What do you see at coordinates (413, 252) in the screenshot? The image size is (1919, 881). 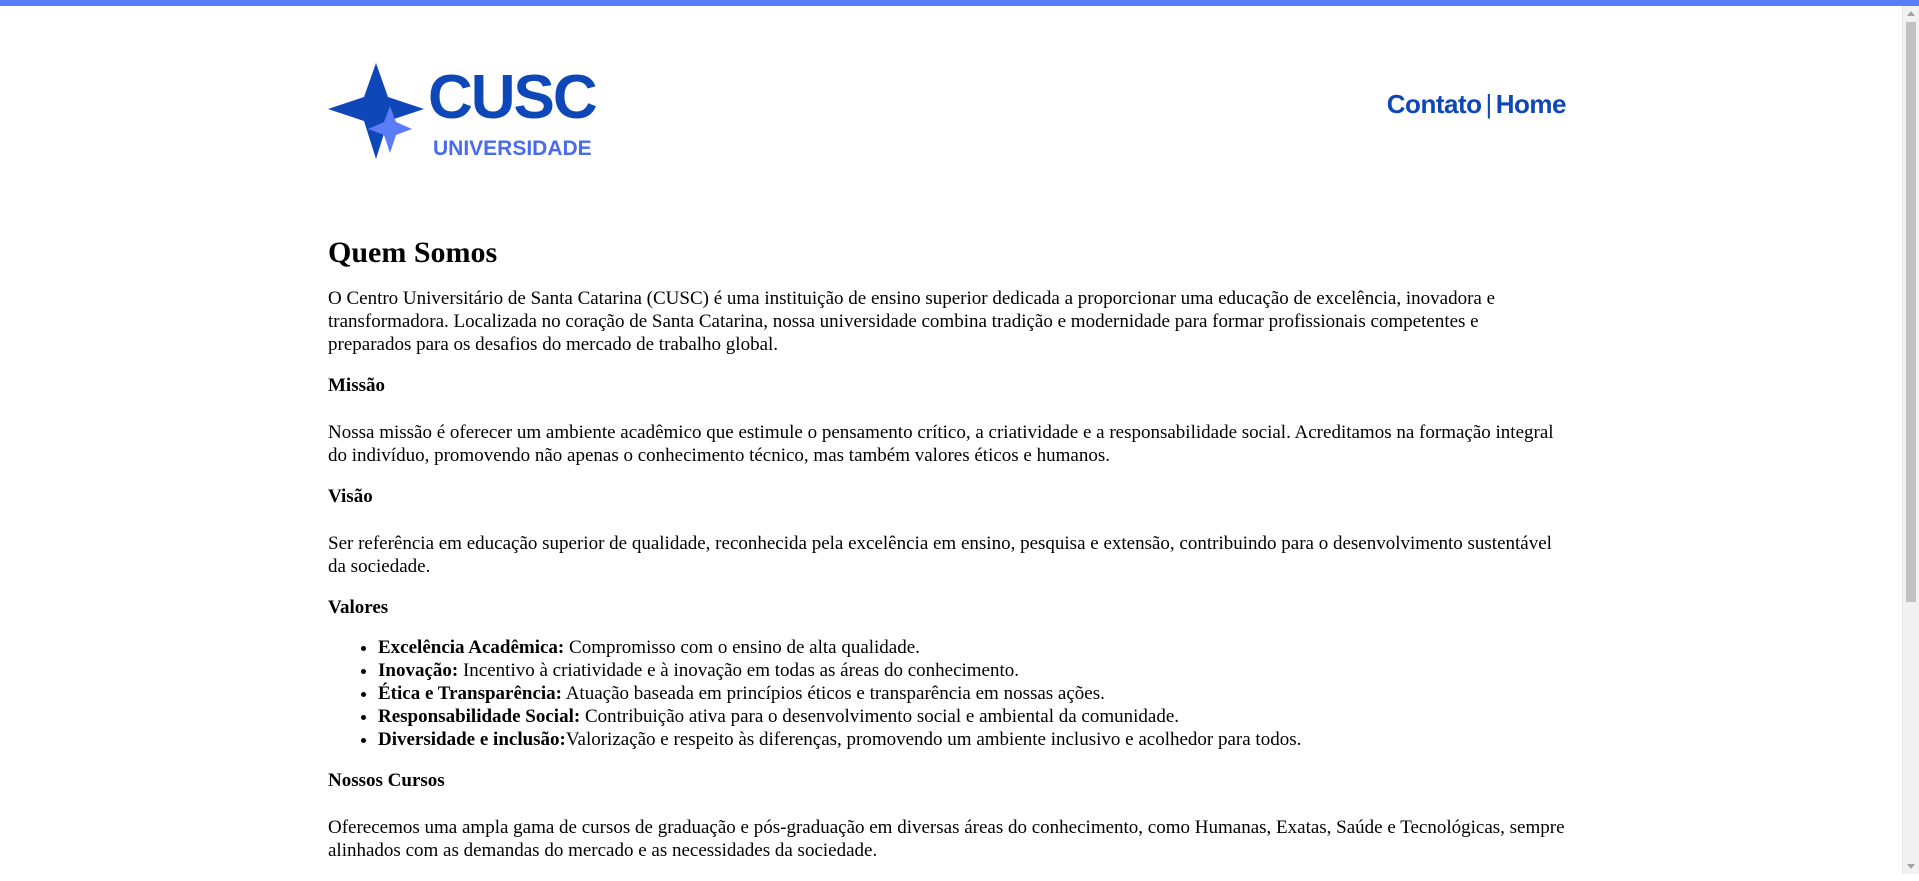 I see `page-title: Quem Somos` at bounding box center [413, 252].